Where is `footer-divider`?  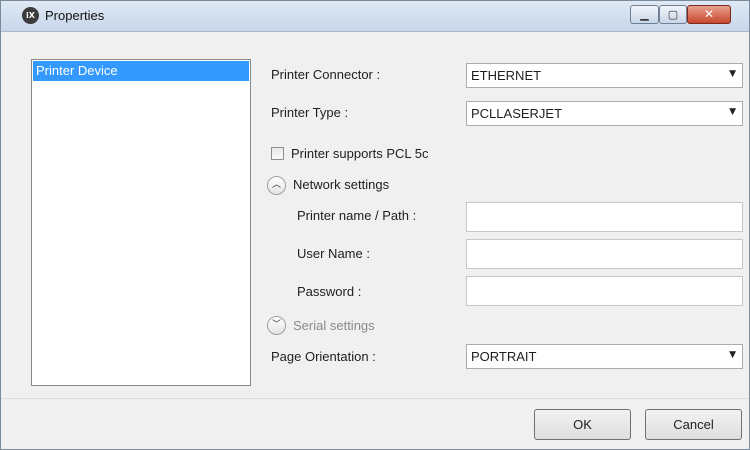 footer-divider is located at coordinates (375, 398).